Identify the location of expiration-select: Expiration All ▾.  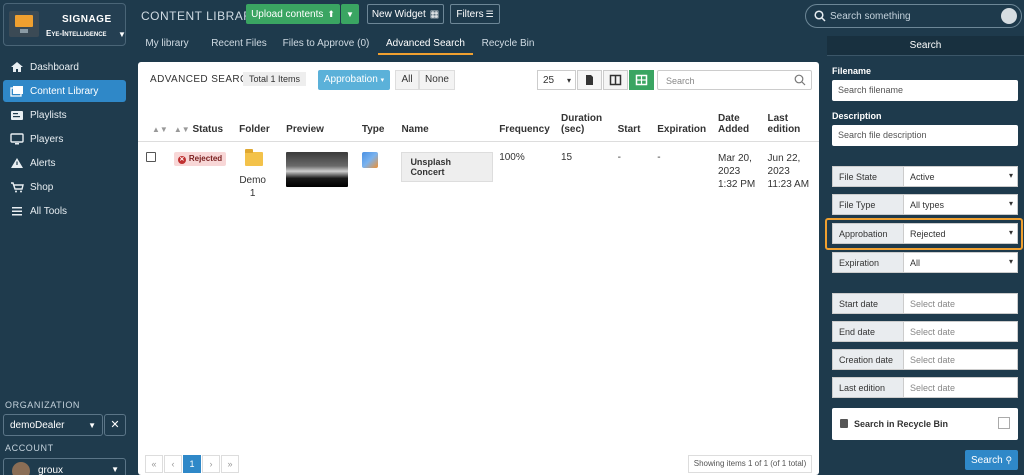
(925, 262).